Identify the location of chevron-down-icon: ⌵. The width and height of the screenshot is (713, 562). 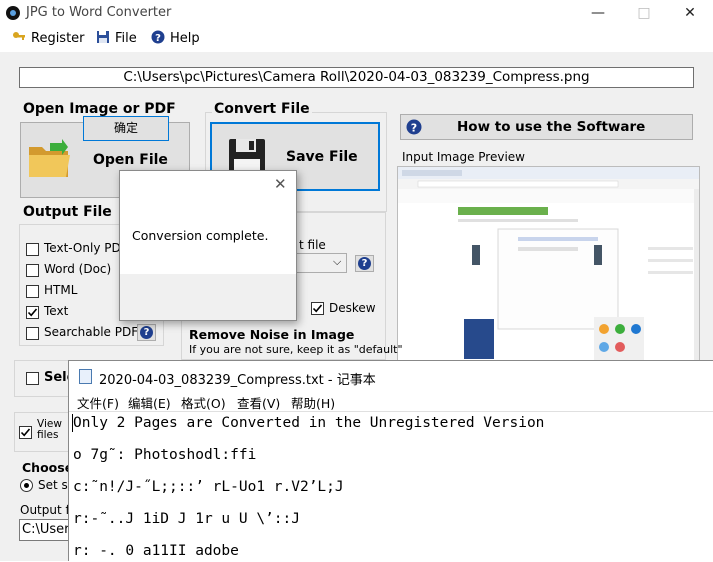
(337, 261).